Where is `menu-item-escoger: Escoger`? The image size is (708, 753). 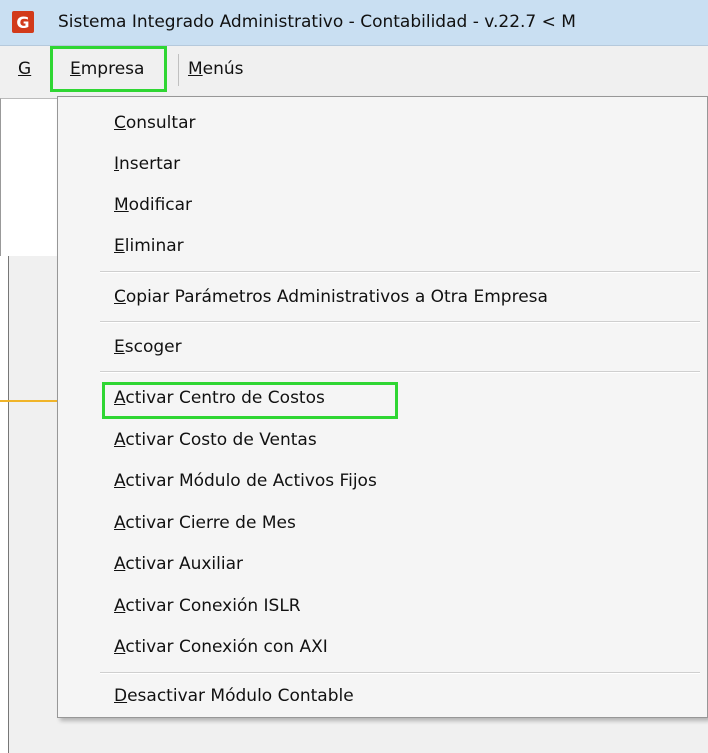
menu-item-escoger: Escoger is located at coordinates (148, 347).